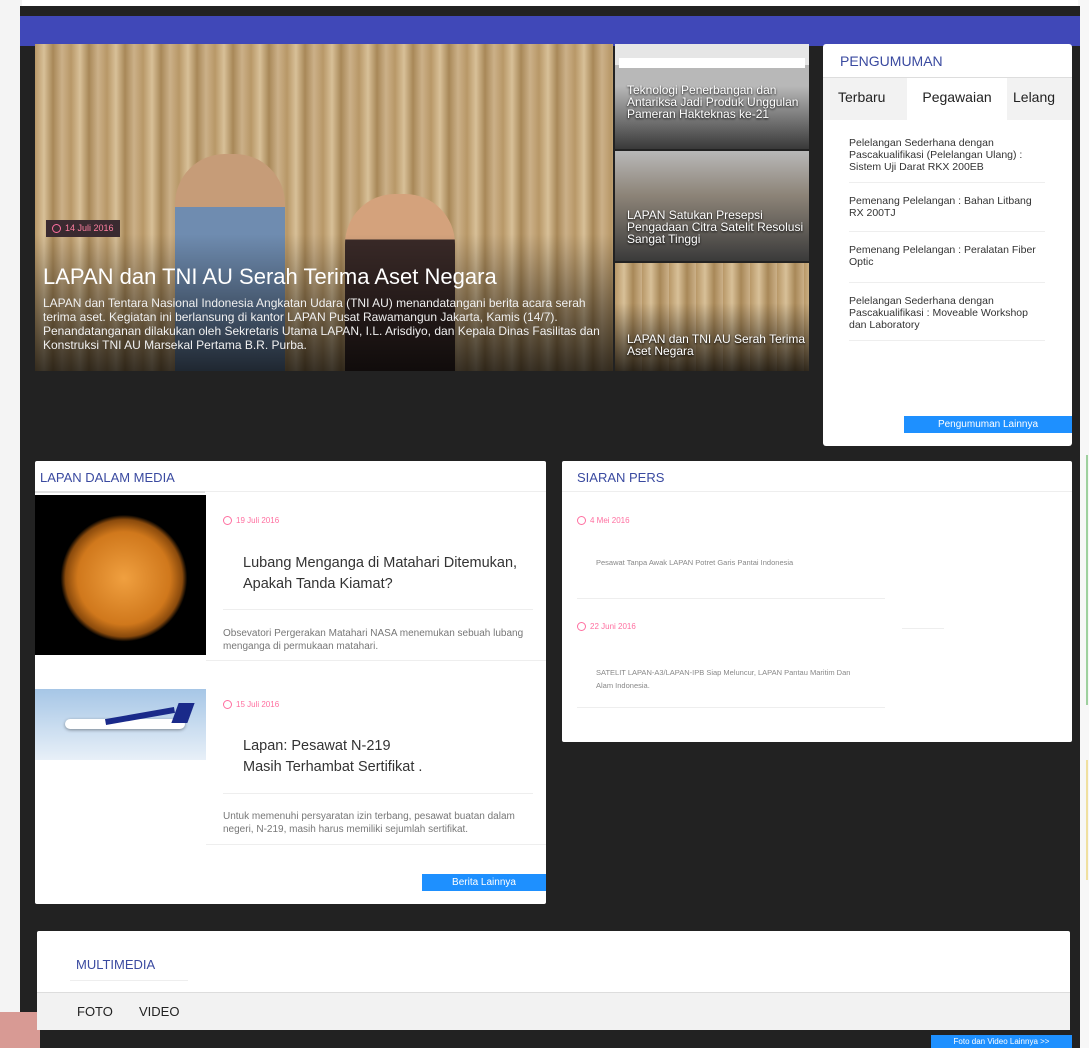 The width and height of the screenshot is (1089, 1048). I want to click on announcements-title: PENGUMUMAN, so click(891, 61).